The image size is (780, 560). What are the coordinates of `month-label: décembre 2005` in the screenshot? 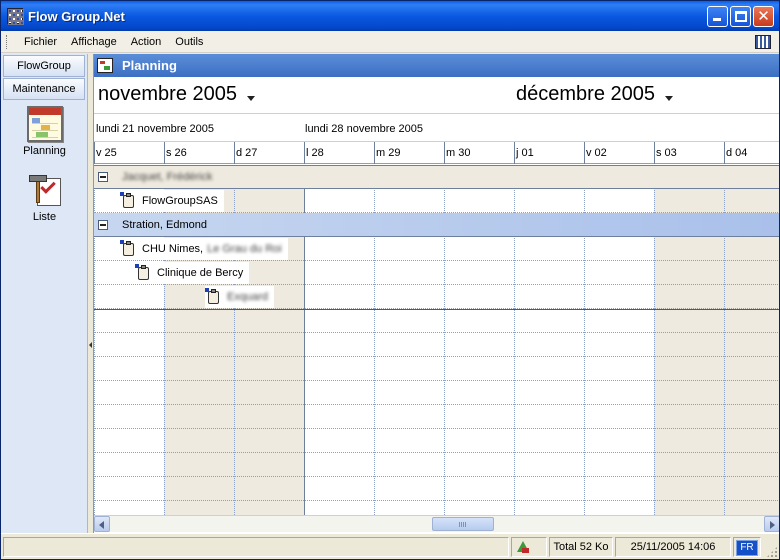 It's located at (585, 94).